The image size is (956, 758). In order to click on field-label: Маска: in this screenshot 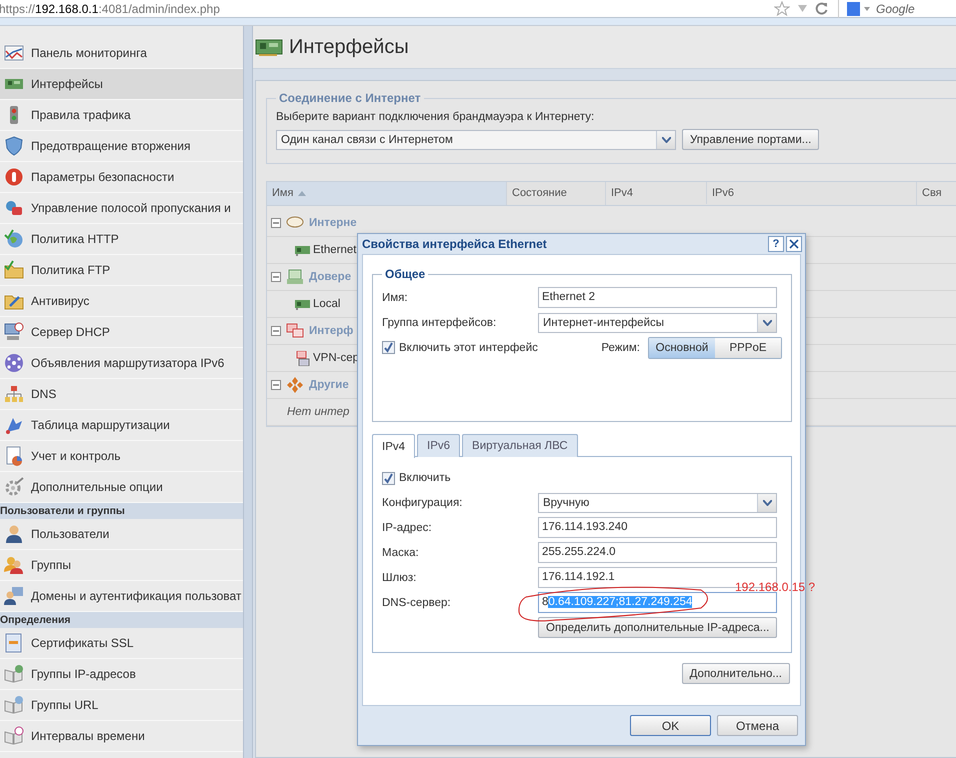, I will do `click(401, 552)`.